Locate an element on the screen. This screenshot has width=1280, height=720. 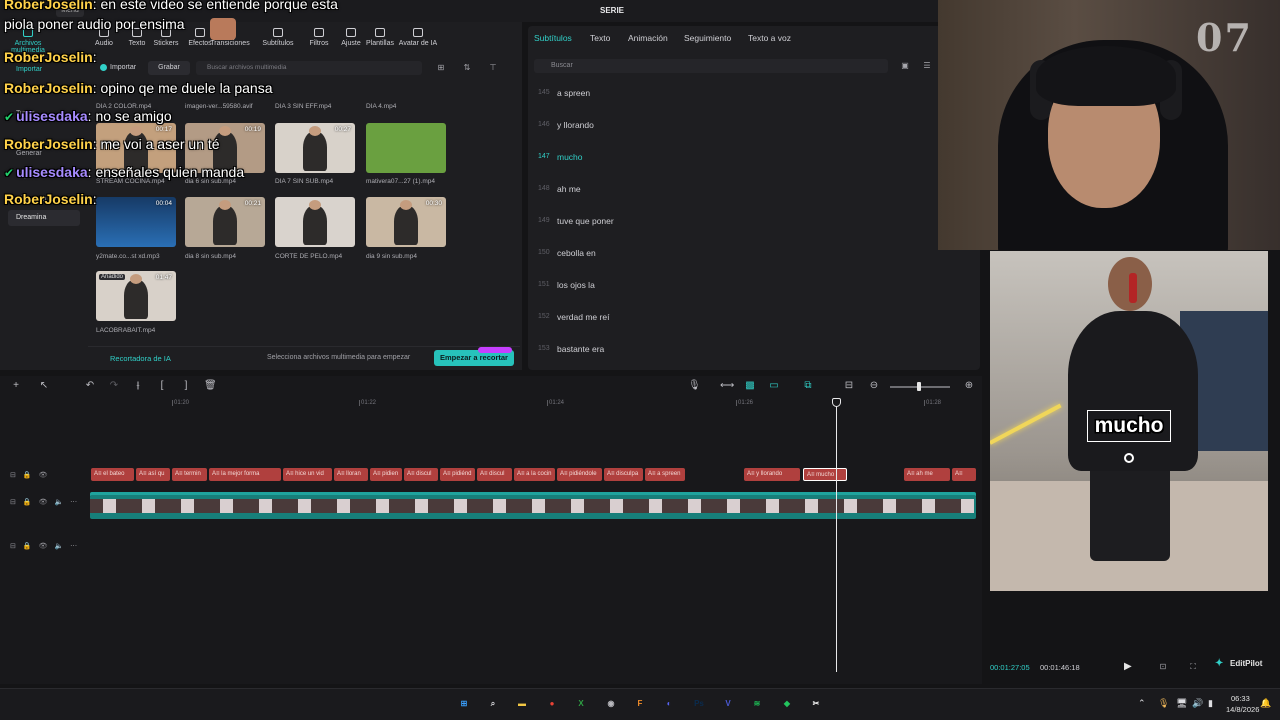
capcut-green-icon: ◆ is located at coordinates (787, 704).